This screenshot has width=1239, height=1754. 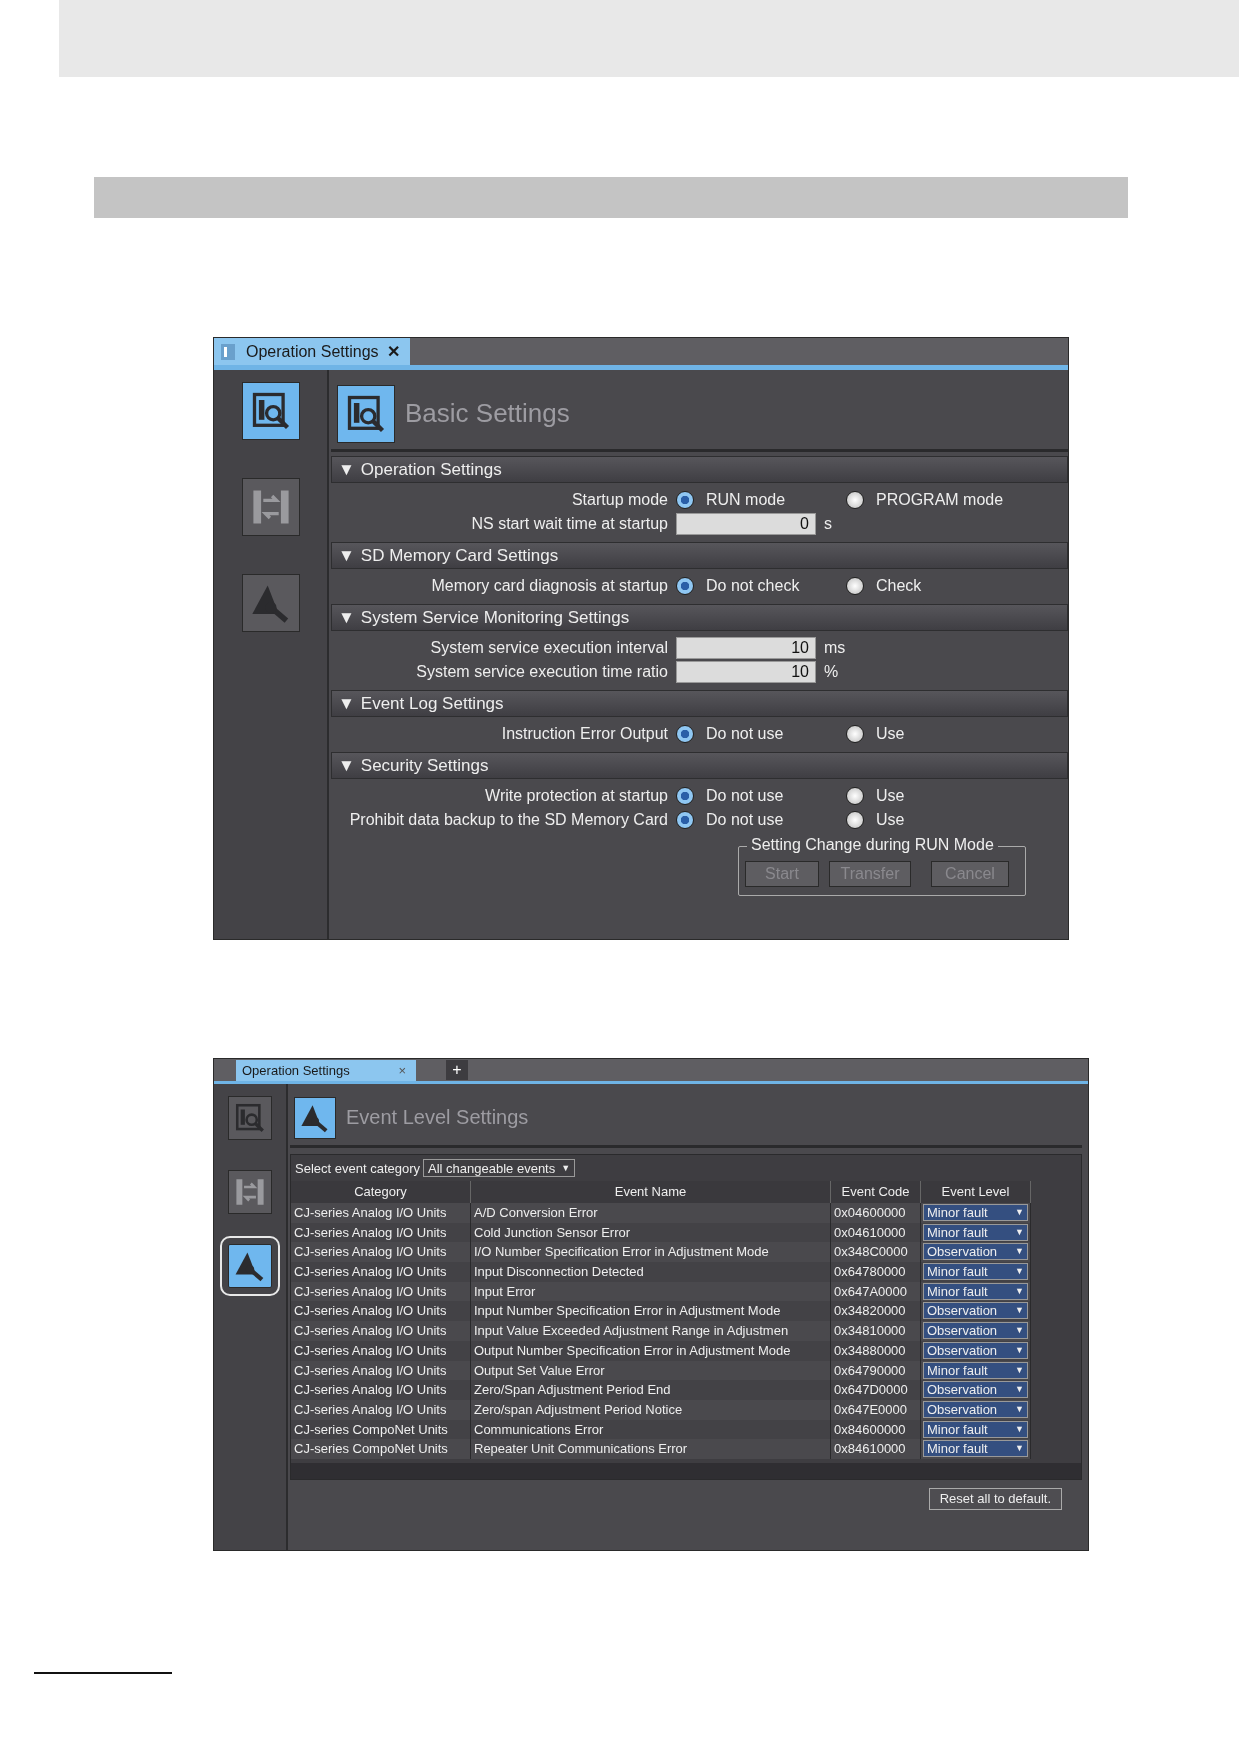 I want to click on category-dropdown: All changeable events ▼, so click(x=499, y=1168).